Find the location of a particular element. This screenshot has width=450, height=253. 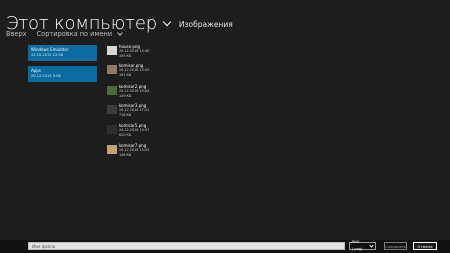

file-item: komisar7.png 24.12.2016 15:03 148 КБ is located at coordinates (137, 151).